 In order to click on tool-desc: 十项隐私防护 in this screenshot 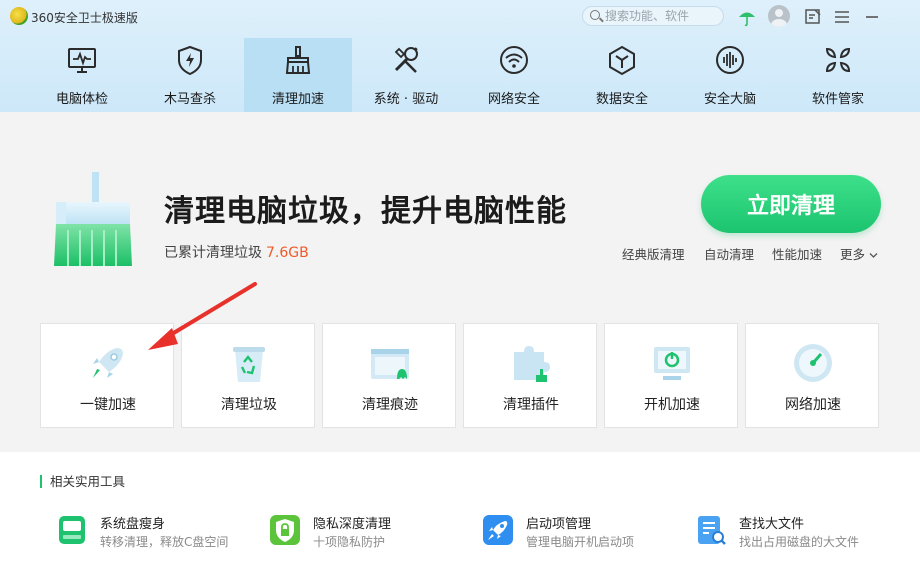, I will do `click(349, 542)`.